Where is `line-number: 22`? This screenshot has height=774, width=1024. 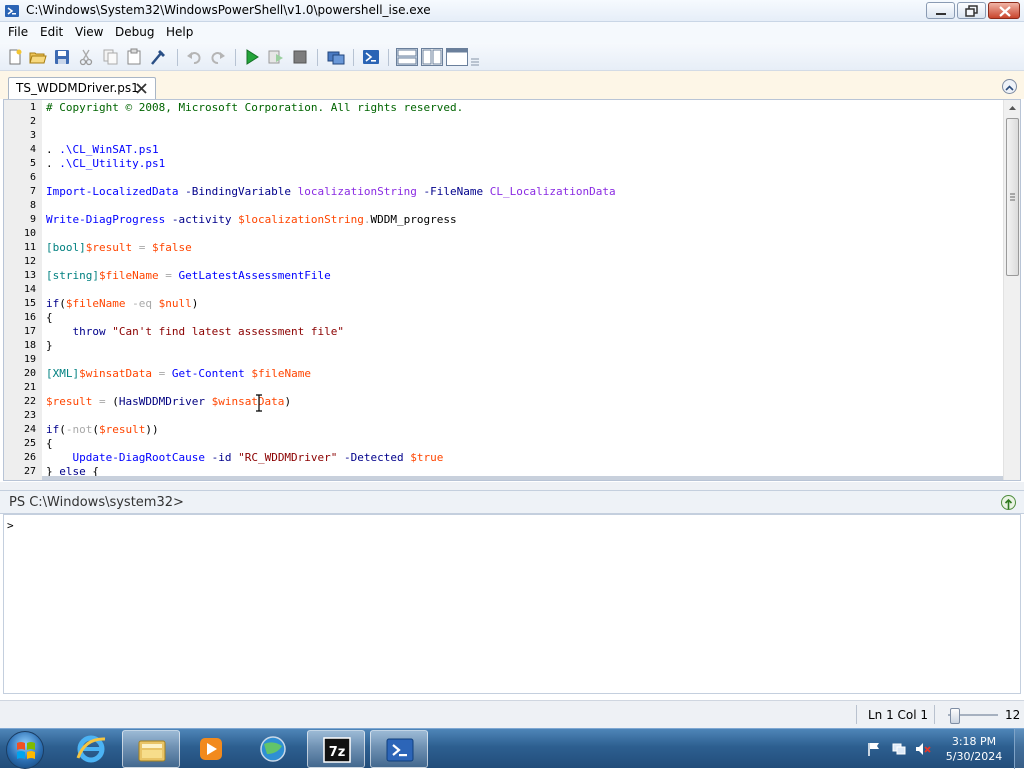 line-number: 22 is located at coordinates (29, 401).